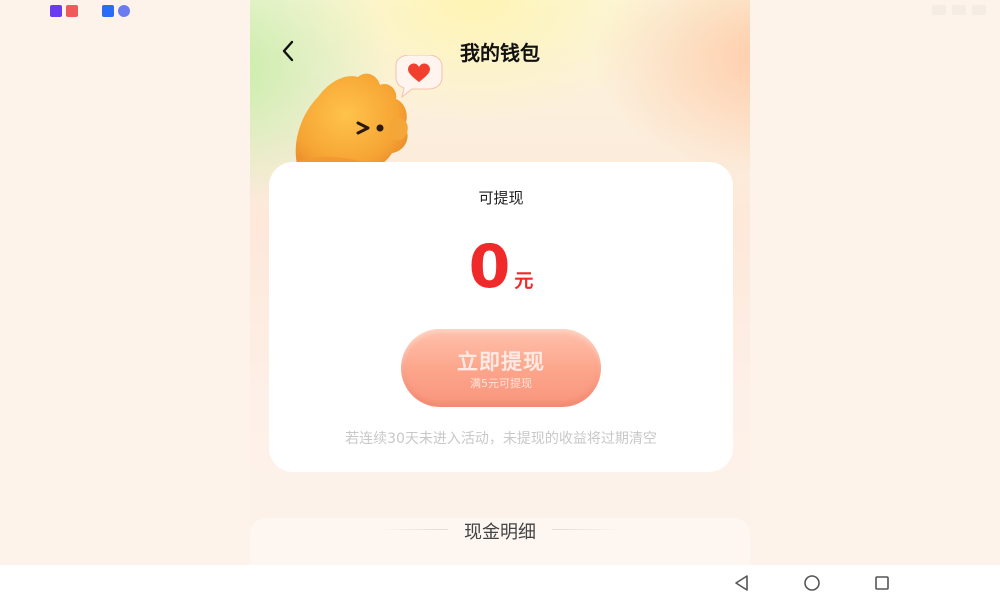  What do you see at coordinates (524, 281) in the screenshot?
I see `amount-unit: 元` at bounding box center [524, 281].